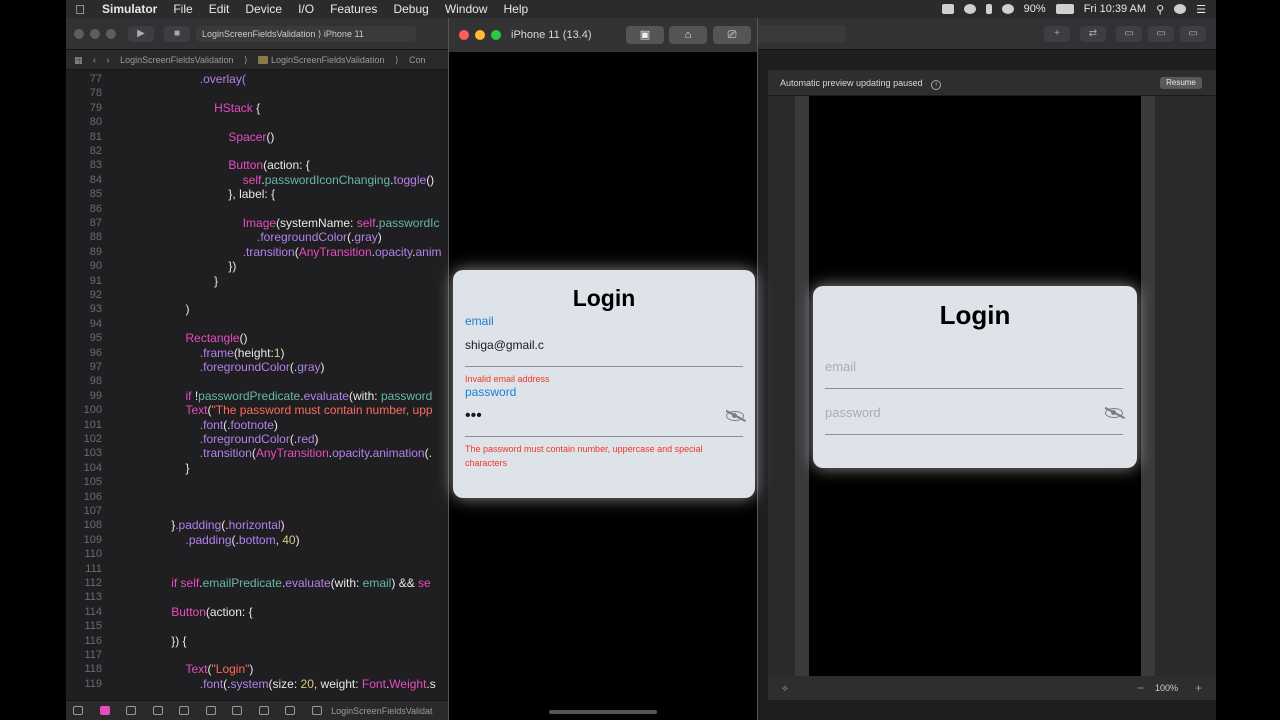 The width and height of the screenshot is (1280, 720). I want to click on code-line: 98, so click(257, 381).